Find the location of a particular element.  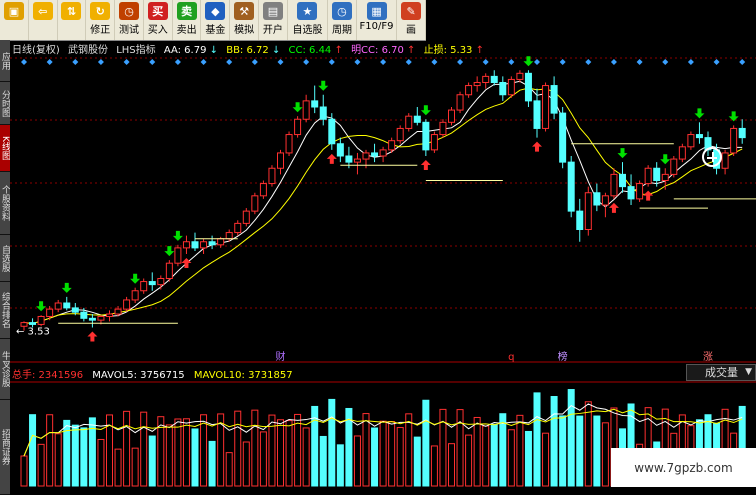

toolbar: ▣ ⇦ ⇅ ↻ 修正 ◷ 测试买买入卖卖出 ◆ 基金 ⚒ 模拟 ▤ 开户 ★ 自选股 ◷ 周期 ▦ F10/F9 ✎ 画 is located at coordinates (213, 20).